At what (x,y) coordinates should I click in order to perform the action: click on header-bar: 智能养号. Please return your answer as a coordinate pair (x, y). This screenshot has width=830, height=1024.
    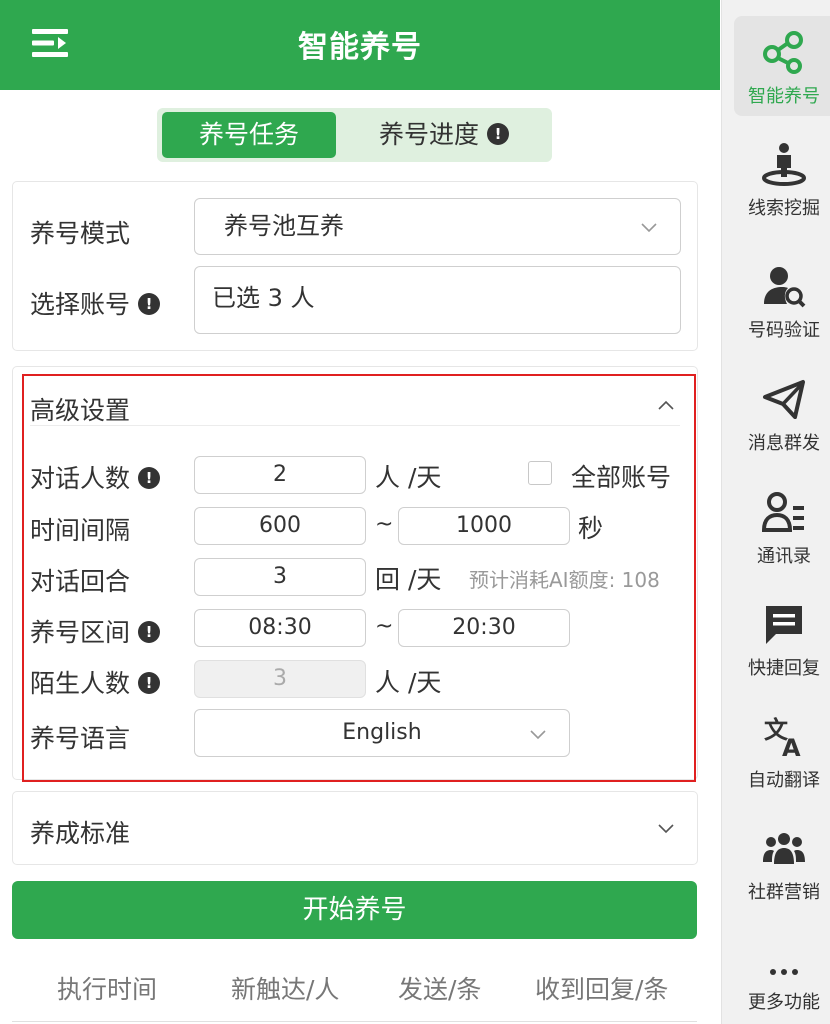
    Looking at the image, I should click on (360, 45).